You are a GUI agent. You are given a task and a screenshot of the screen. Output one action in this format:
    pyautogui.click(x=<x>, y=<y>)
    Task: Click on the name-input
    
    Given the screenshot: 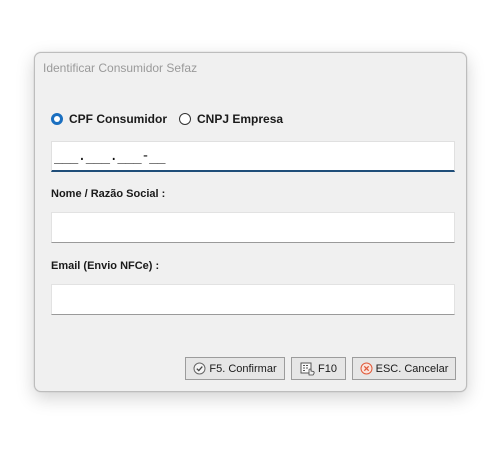 What is the action you would take?
    pyautogui.click(x=253, y=227)
    